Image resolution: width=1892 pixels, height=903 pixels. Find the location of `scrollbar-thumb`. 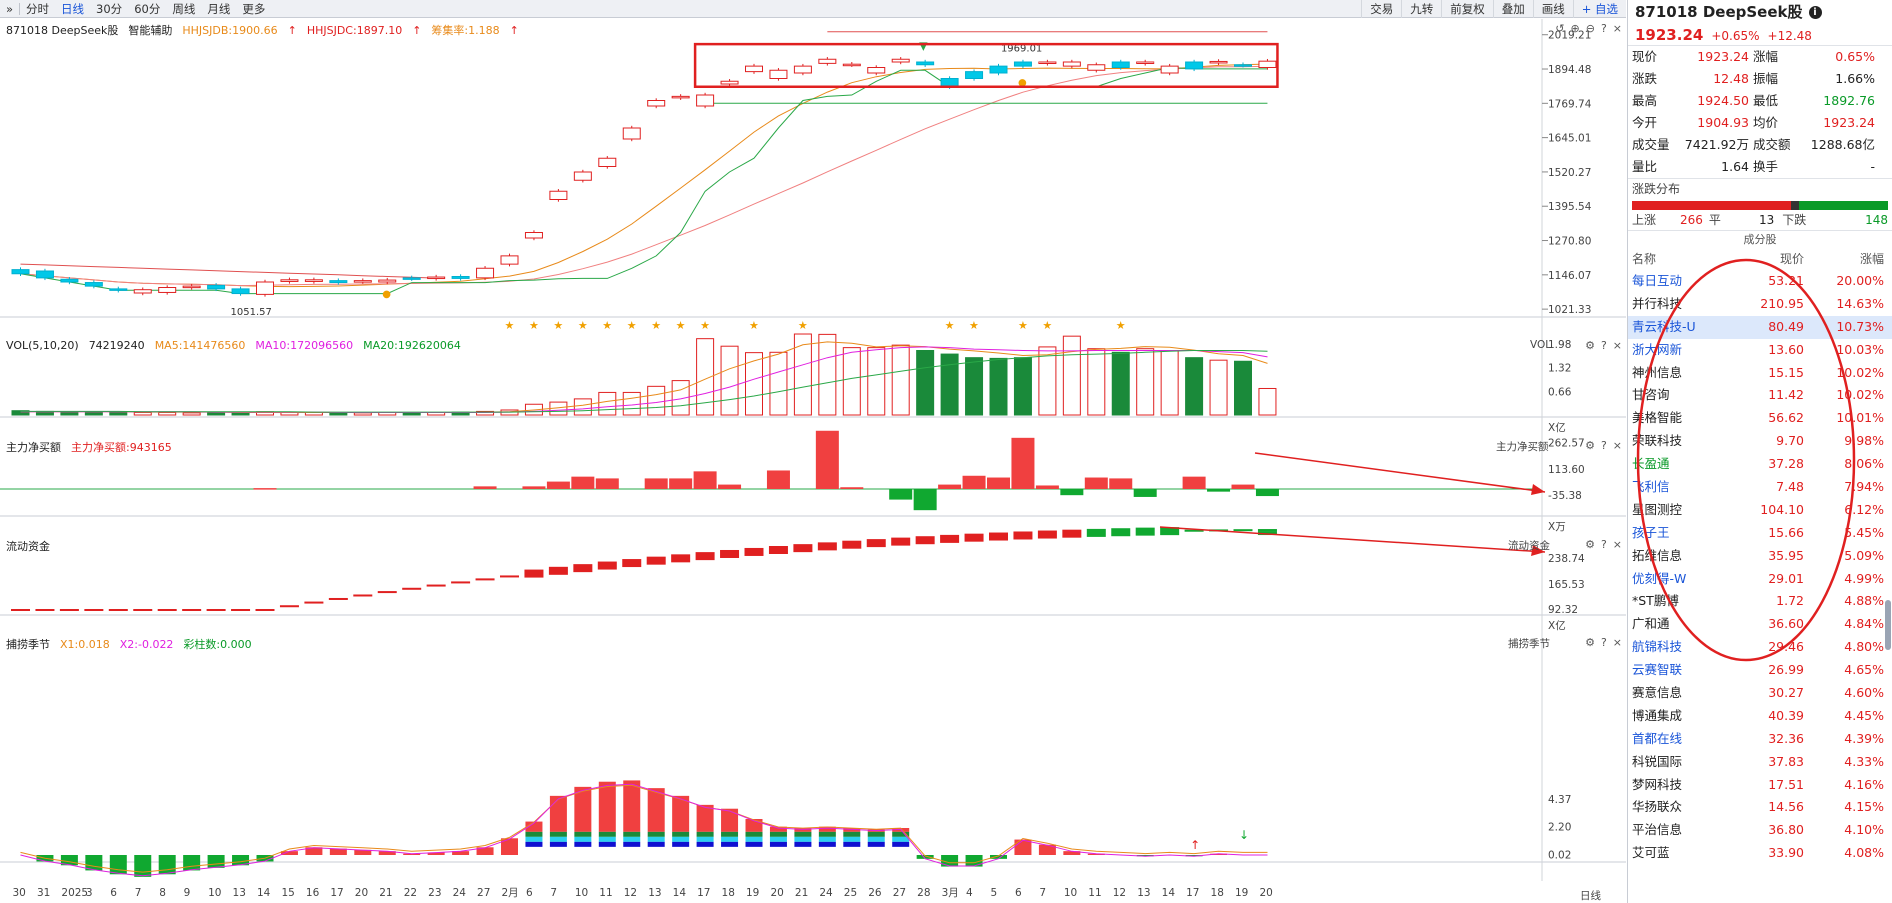

scrollbar-thumb is located at coordinates (1888, 625).